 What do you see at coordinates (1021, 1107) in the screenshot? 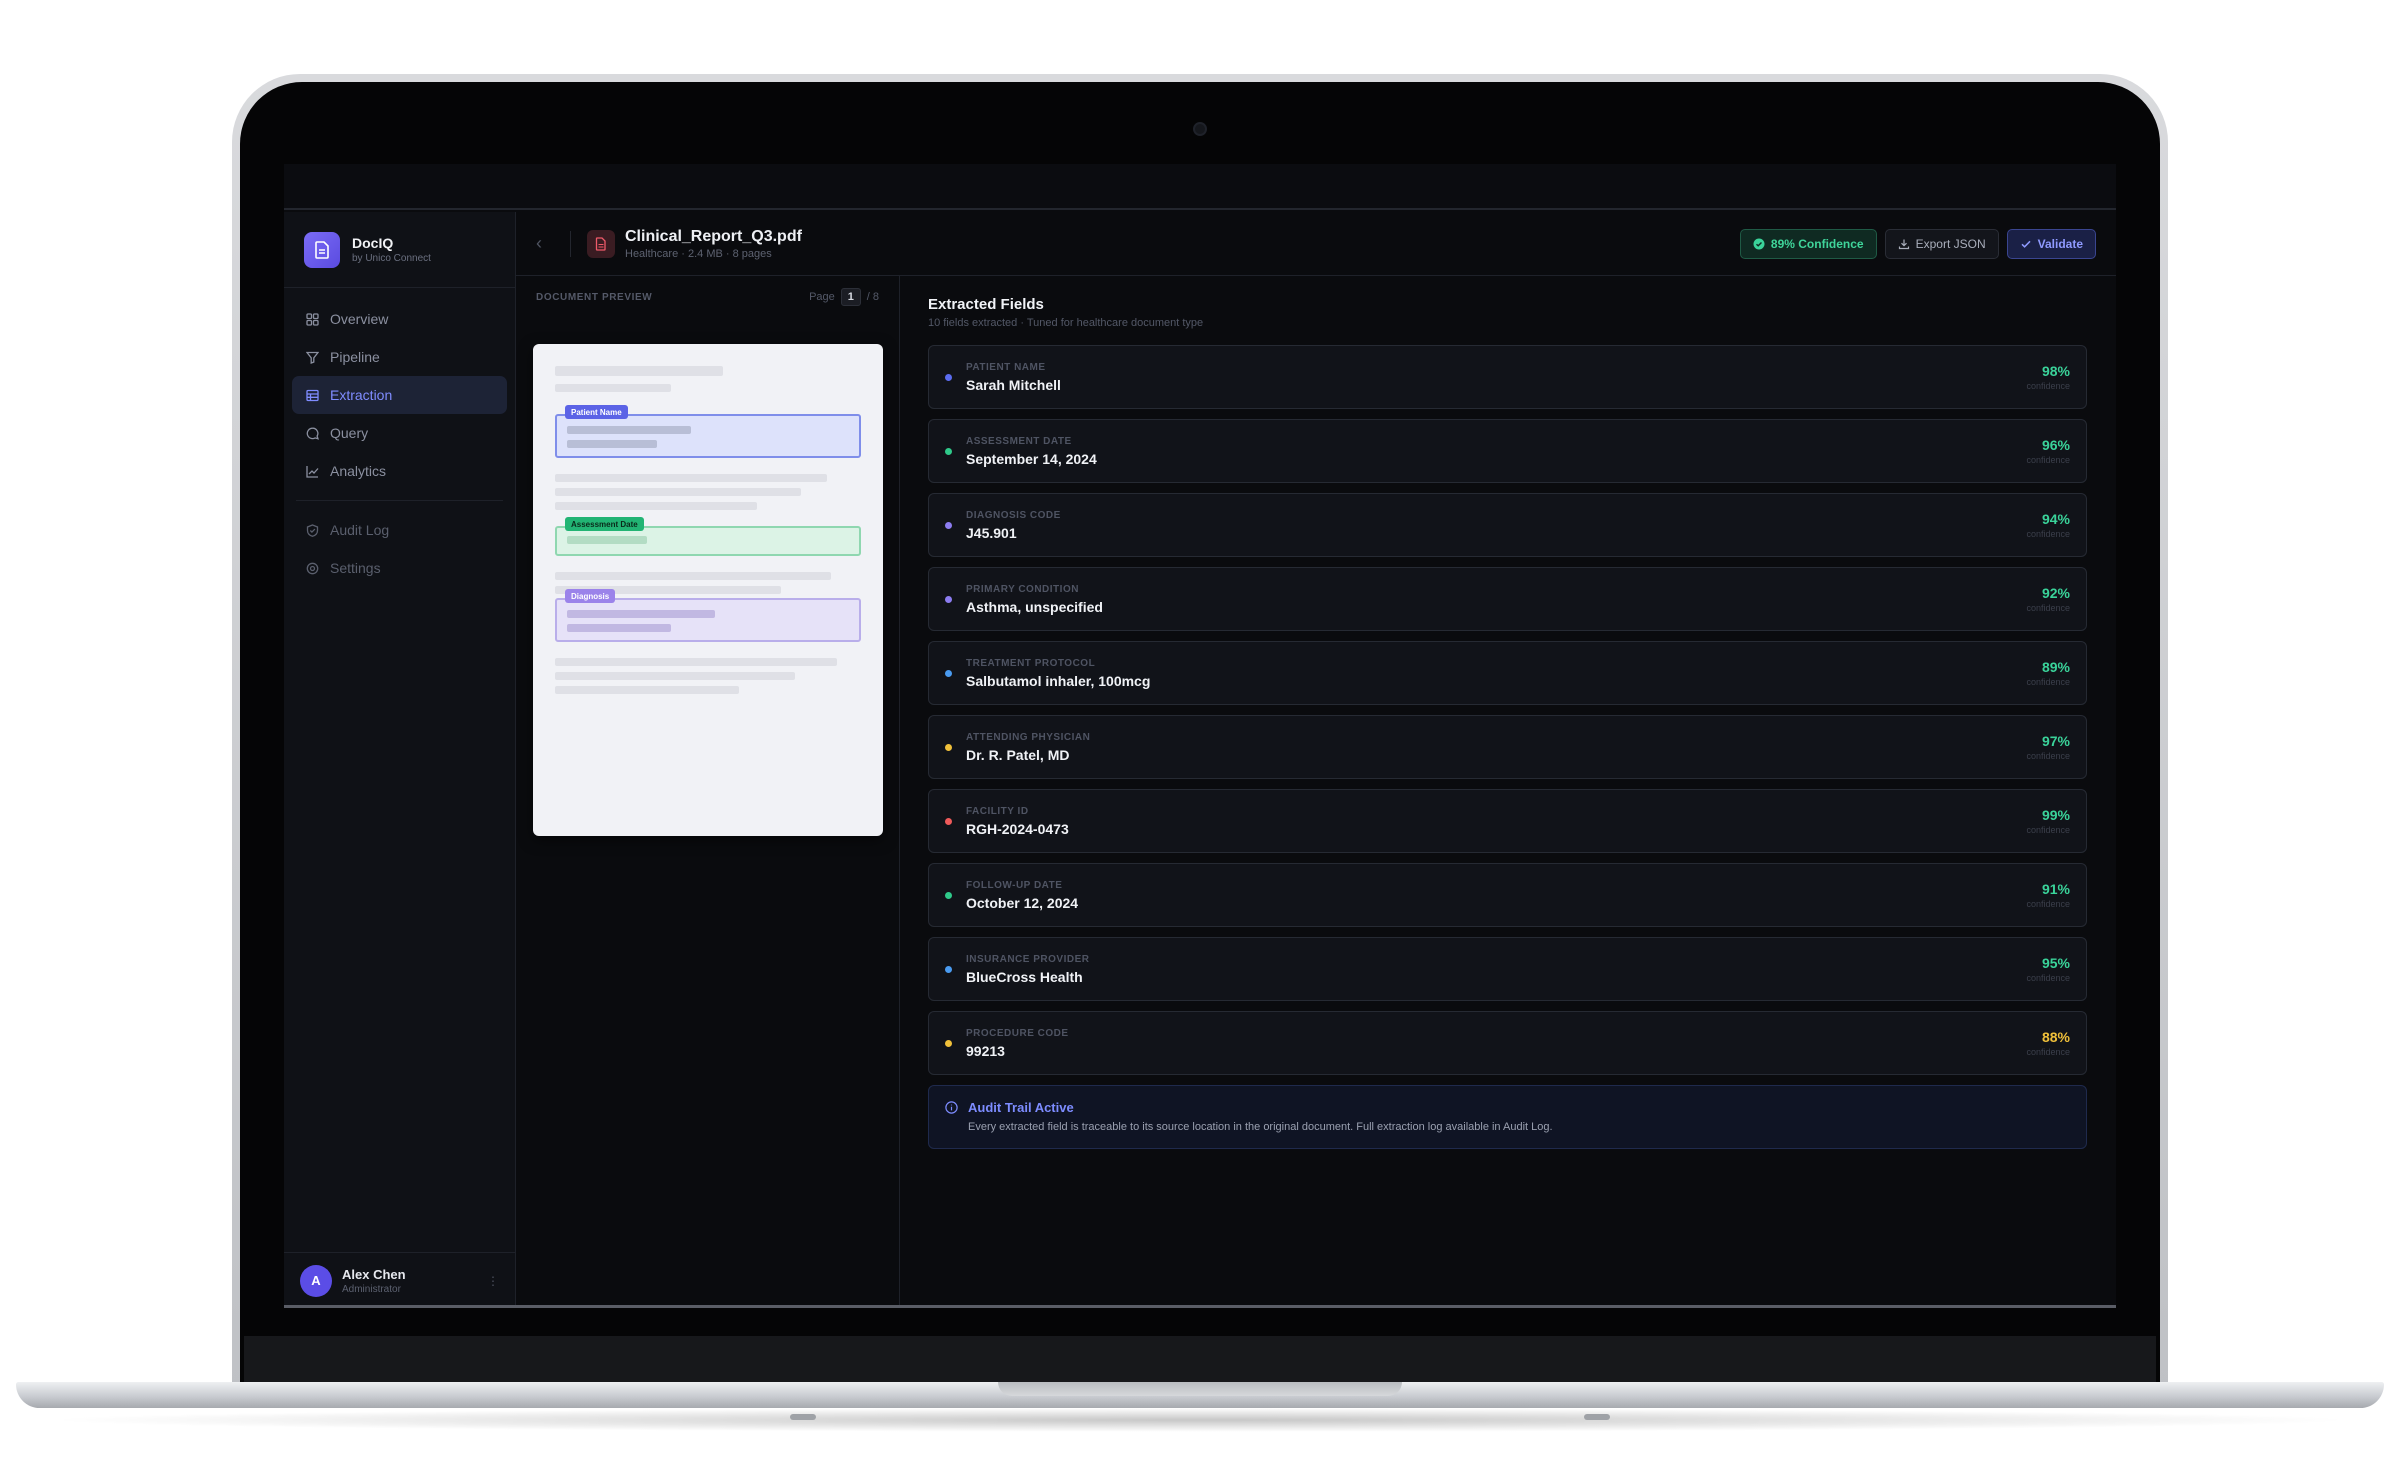
I see `audit-title: Audit Trail Active` at bounding box center [1021, 1107].